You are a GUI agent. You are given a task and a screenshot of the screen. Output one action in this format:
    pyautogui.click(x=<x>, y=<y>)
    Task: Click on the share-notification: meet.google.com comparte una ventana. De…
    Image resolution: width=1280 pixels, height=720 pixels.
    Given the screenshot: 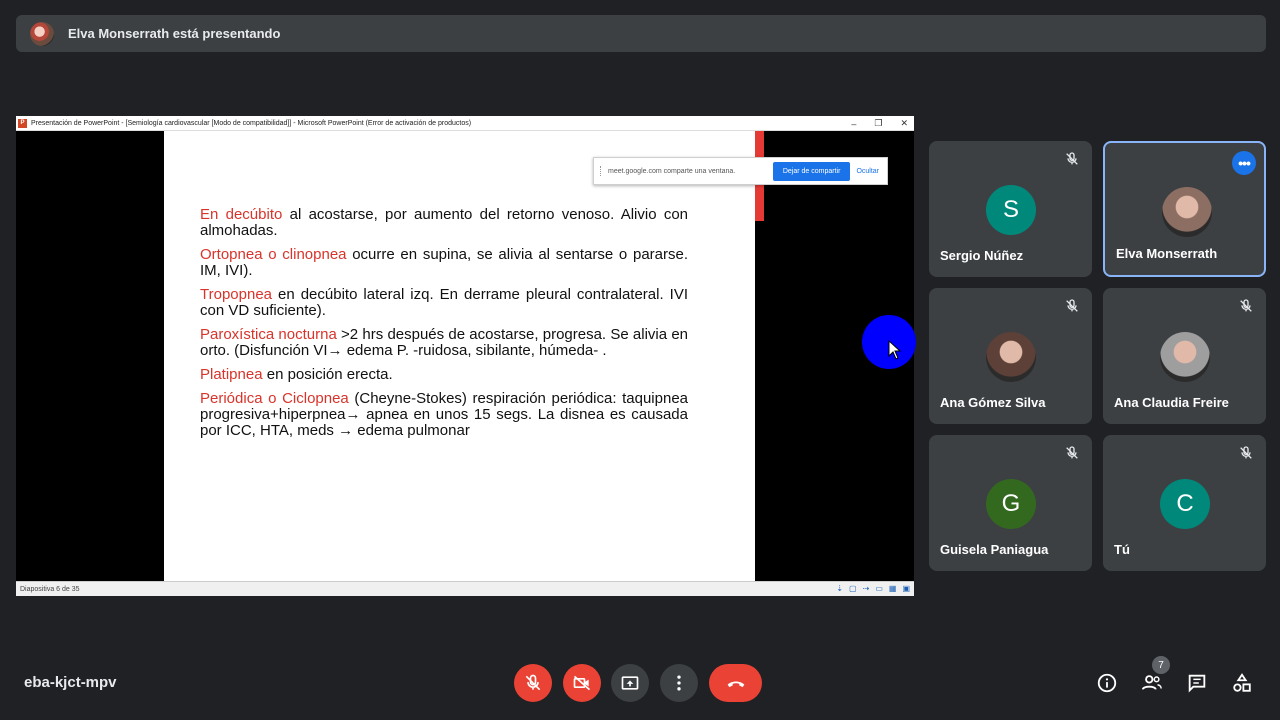 What is the action you would take?
    pyautogui.click(x=740, y=171)
    